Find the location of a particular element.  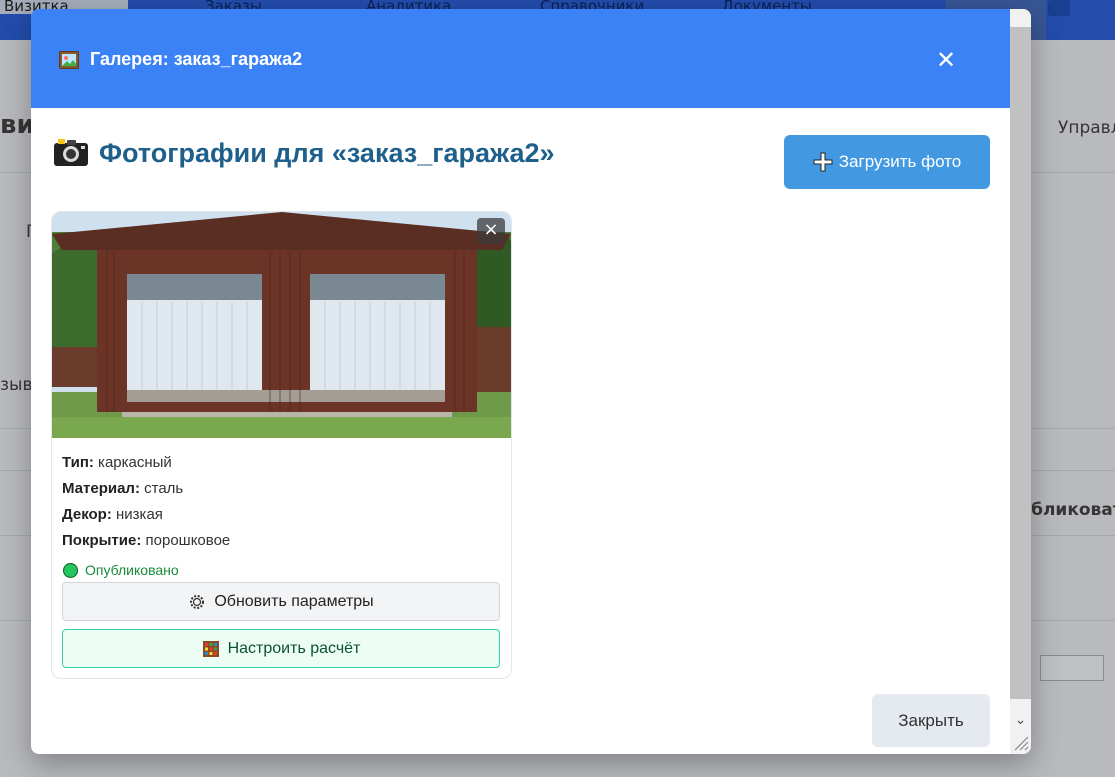

property-label: Тип: is located at coordinates (78, 462).